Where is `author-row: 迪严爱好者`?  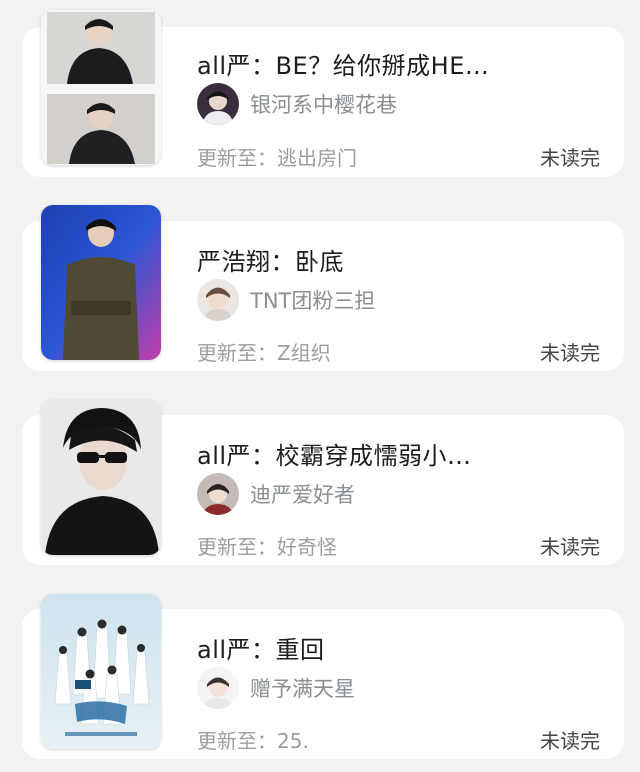
author-row: 迪严爱好者 is located at coordinates (276, 494).